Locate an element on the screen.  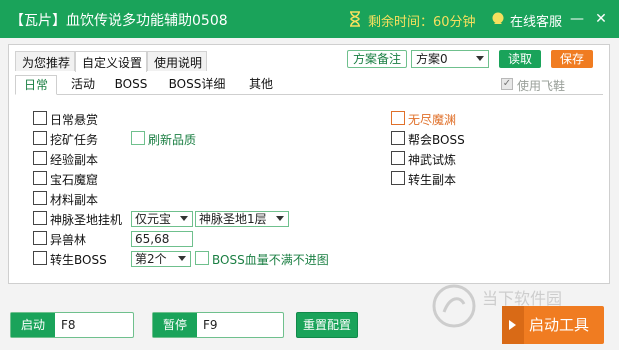
sacred-land-floor-select: 神脉圣地1层 is located at coordinates (242, 219).